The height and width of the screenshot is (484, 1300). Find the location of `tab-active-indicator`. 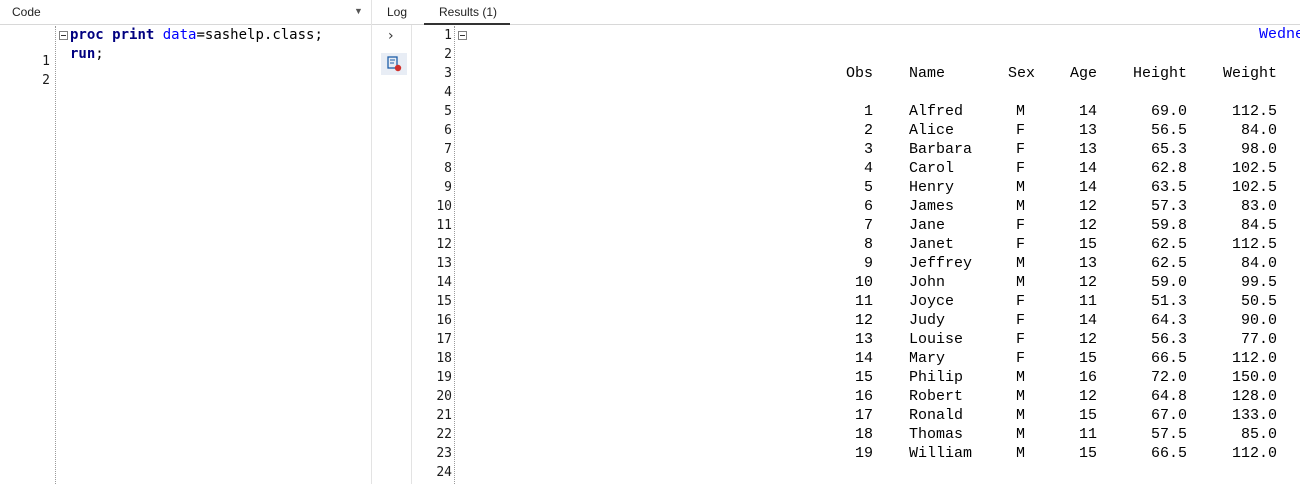

tab-active-indicator is located at coordinates (467, 24).